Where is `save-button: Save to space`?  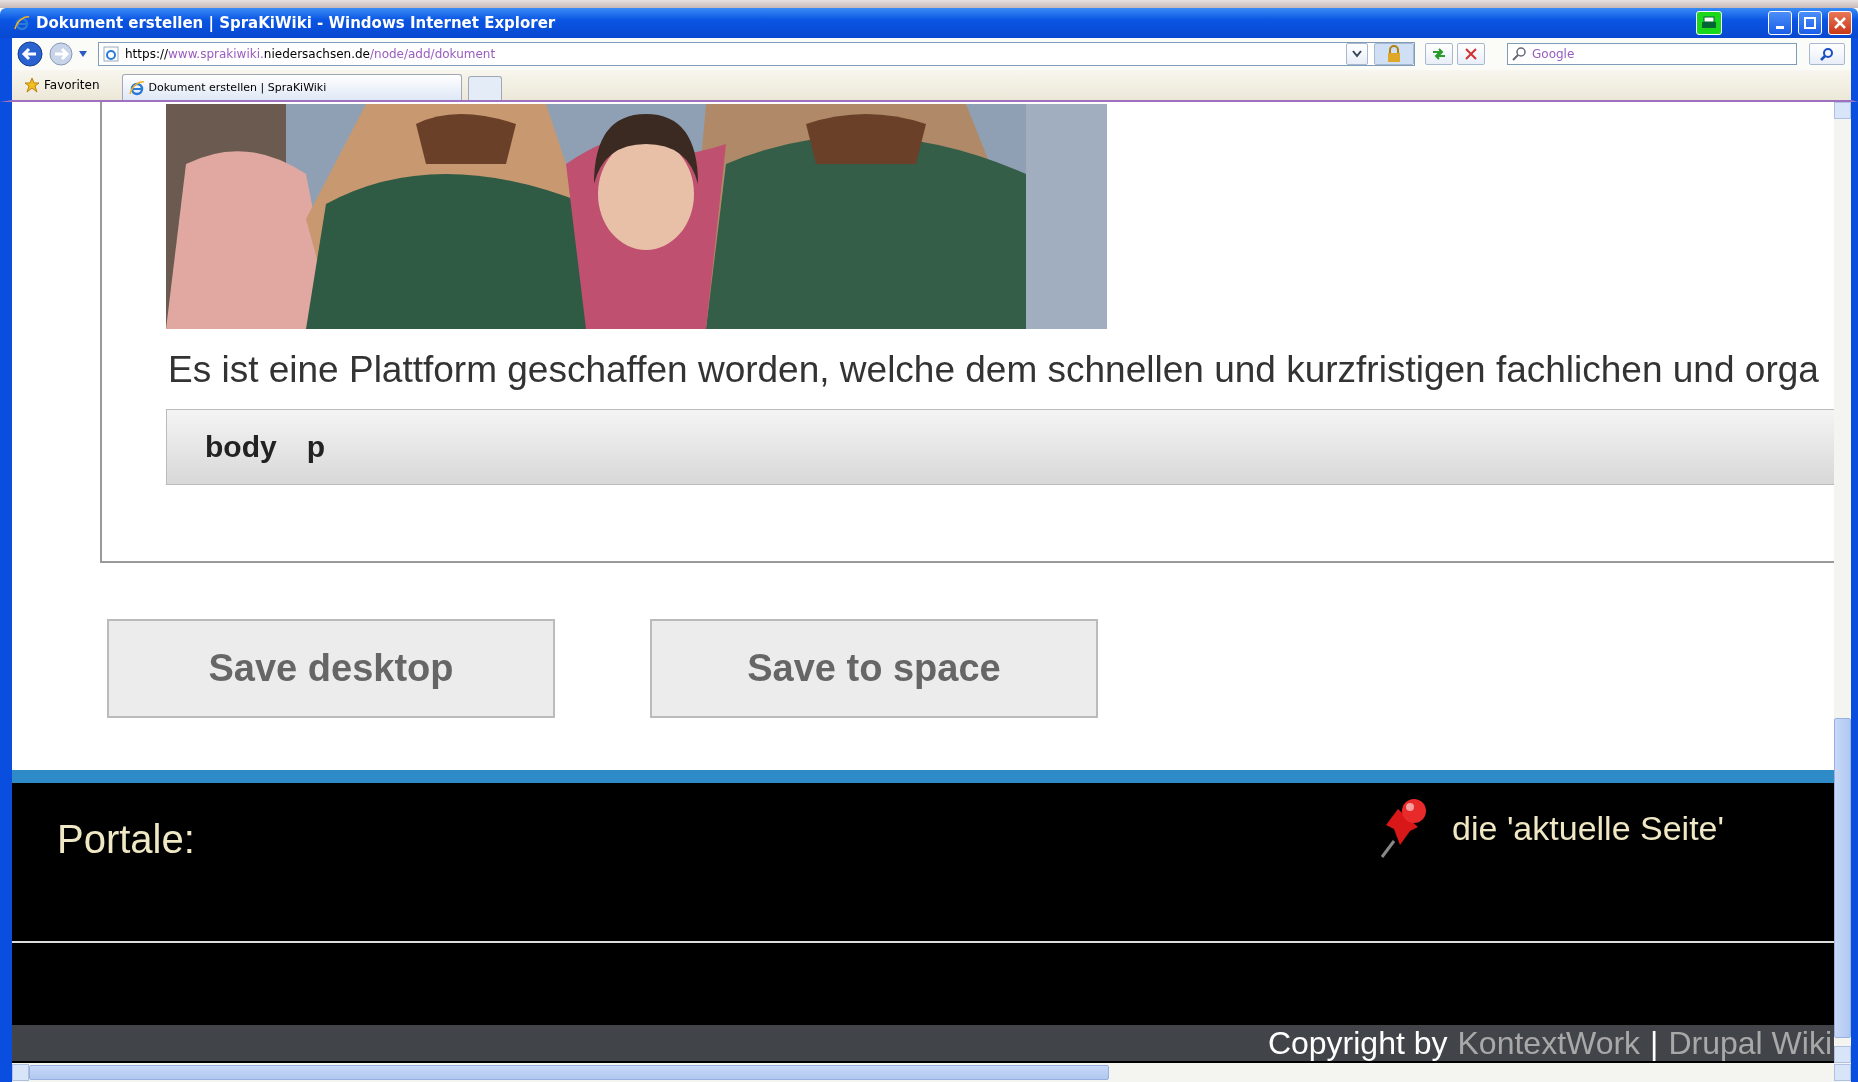
save-button: Save to space is located at coordinates (874, 668).